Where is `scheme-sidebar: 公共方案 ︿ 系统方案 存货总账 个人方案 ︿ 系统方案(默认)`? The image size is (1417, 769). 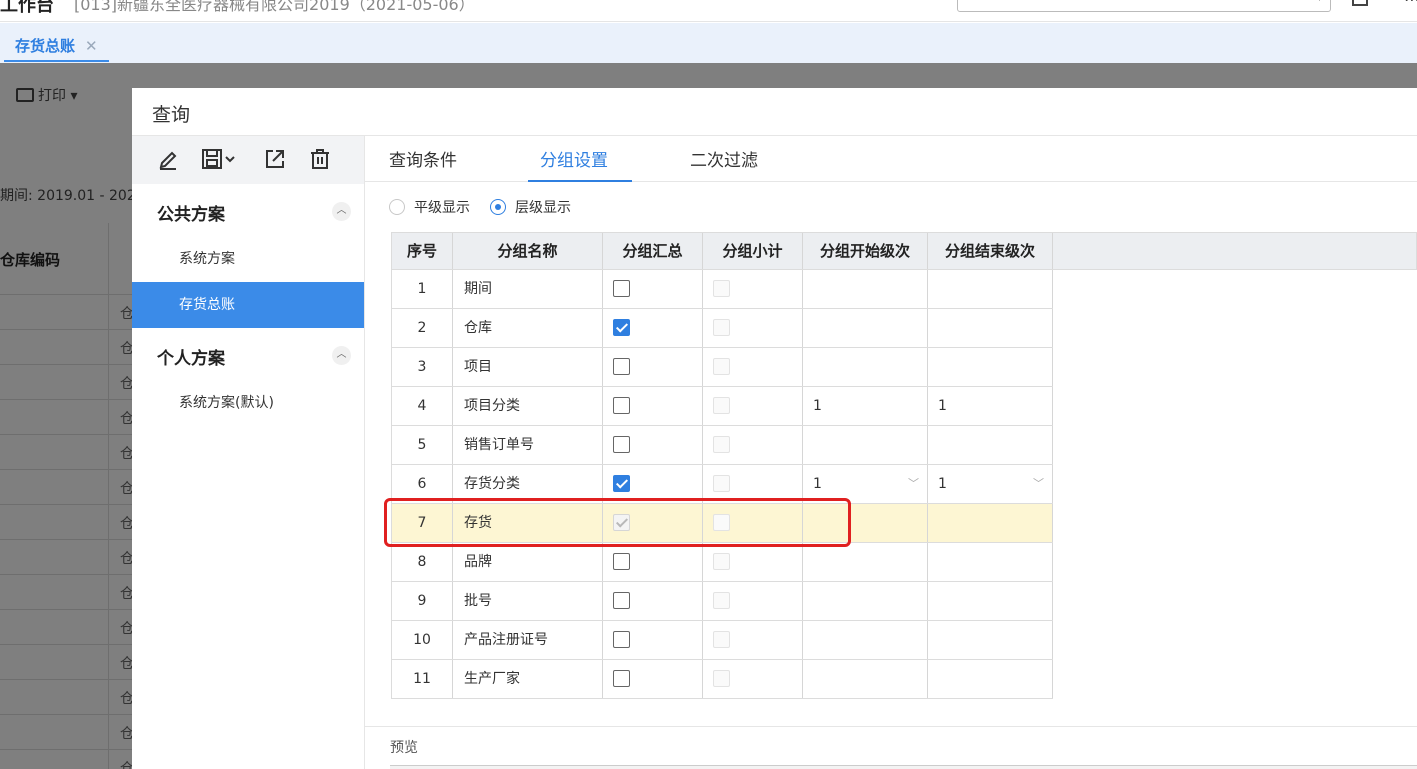
scheme-sidebar: 公共方案 ︿ 系统方案 存货总账 个人方案 ︿ 系统方案(默认) is located at coordinates (248, 452).